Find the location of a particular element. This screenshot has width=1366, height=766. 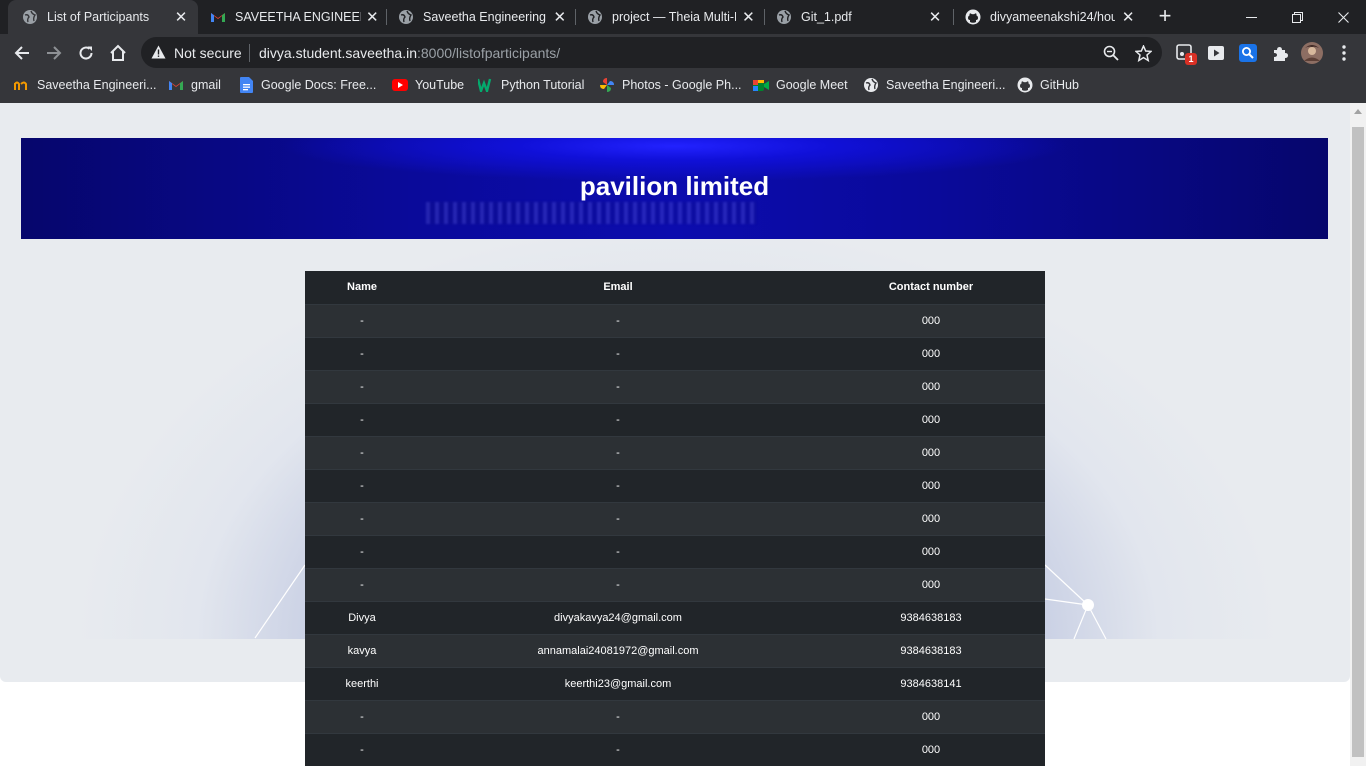

reload-button is located at coordinates (86, 53).